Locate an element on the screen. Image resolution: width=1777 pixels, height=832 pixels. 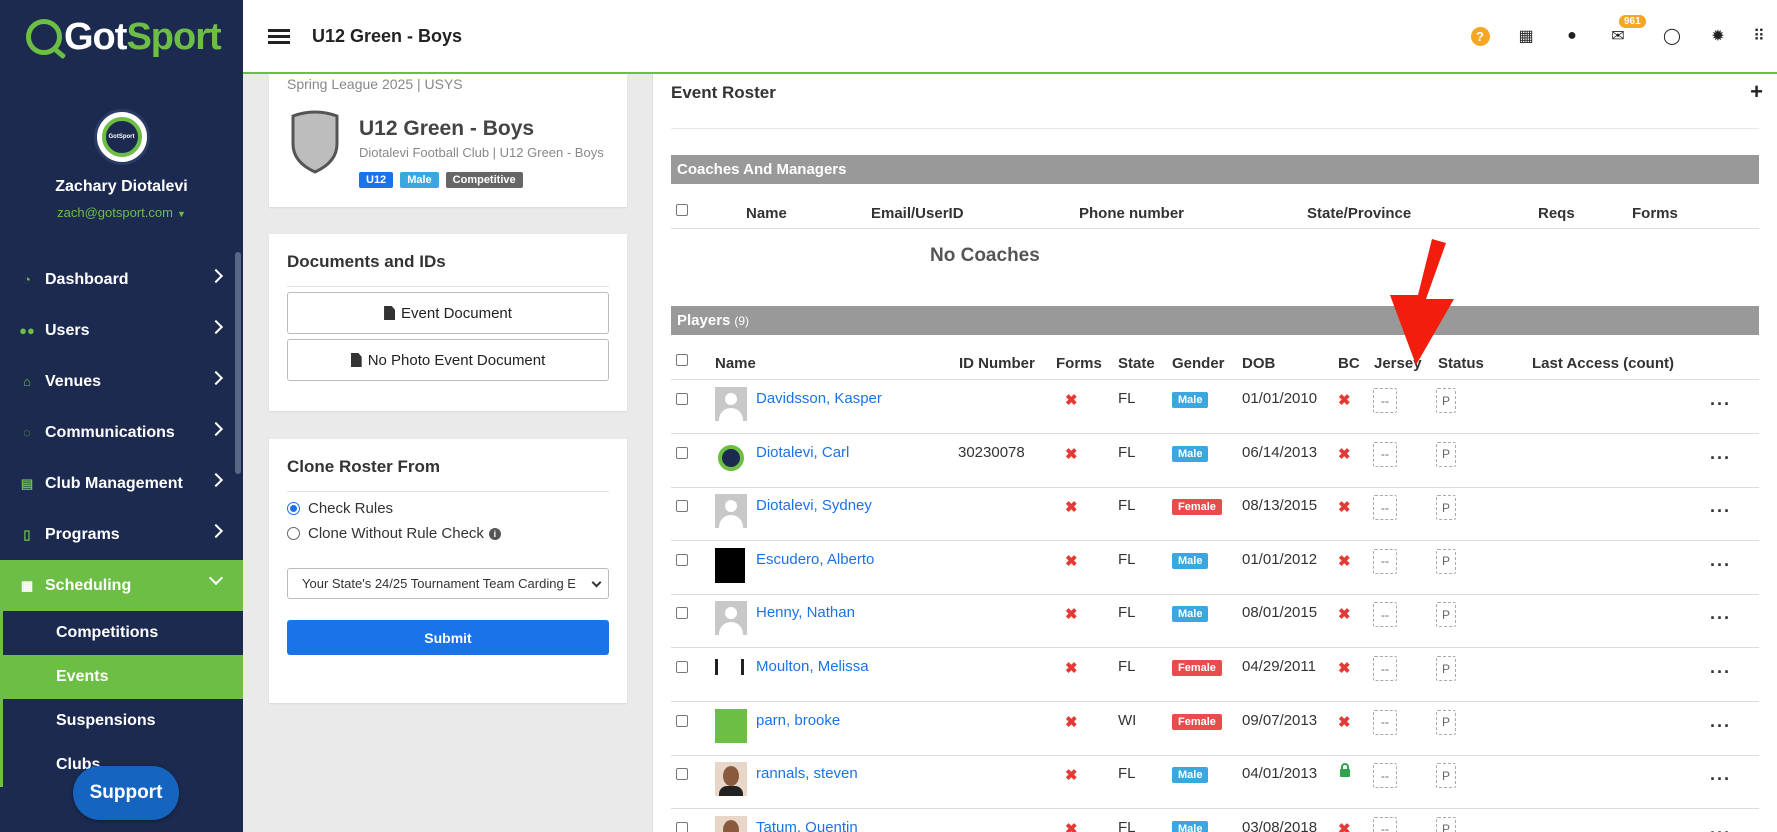
user-icon: ● is located at coordinates (1572, 36).